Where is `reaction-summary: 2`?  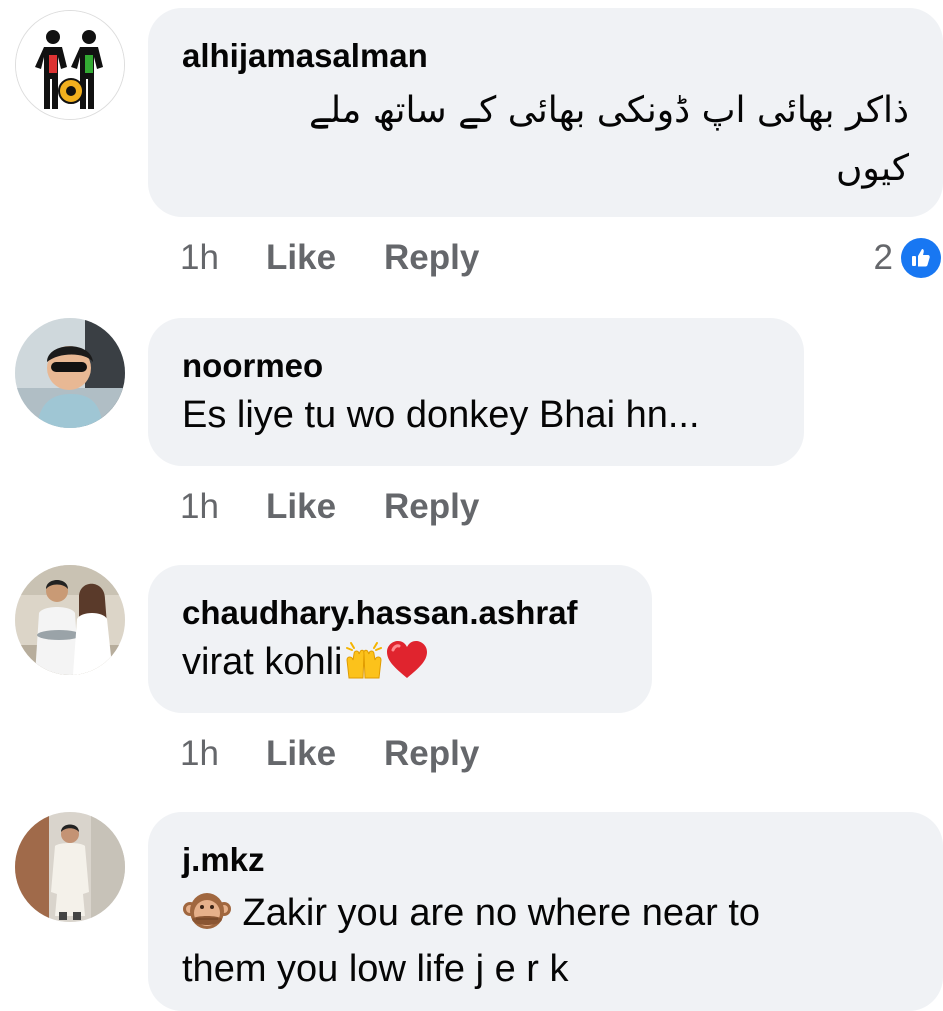
reaction-summary: 2 is located at coordinates (907, 258).